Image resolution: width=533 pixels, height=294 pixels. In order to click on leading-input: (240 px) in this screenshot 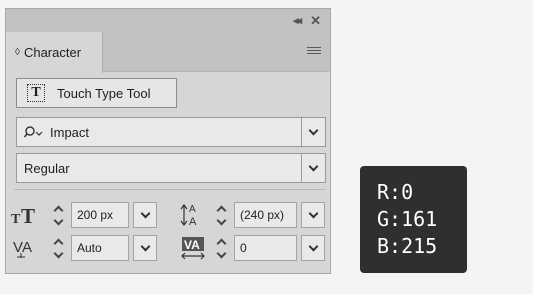, I will do `click(265, 215)`.